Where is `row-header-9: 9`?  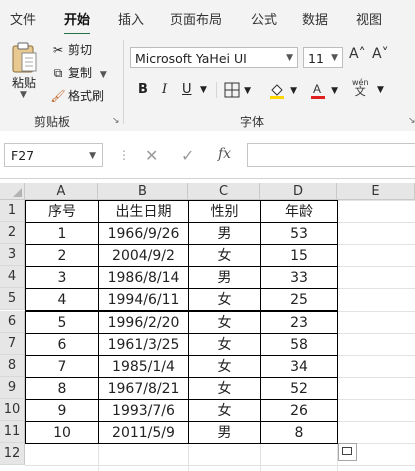 row-header-9: 9 is located at coordinates (12, 387).